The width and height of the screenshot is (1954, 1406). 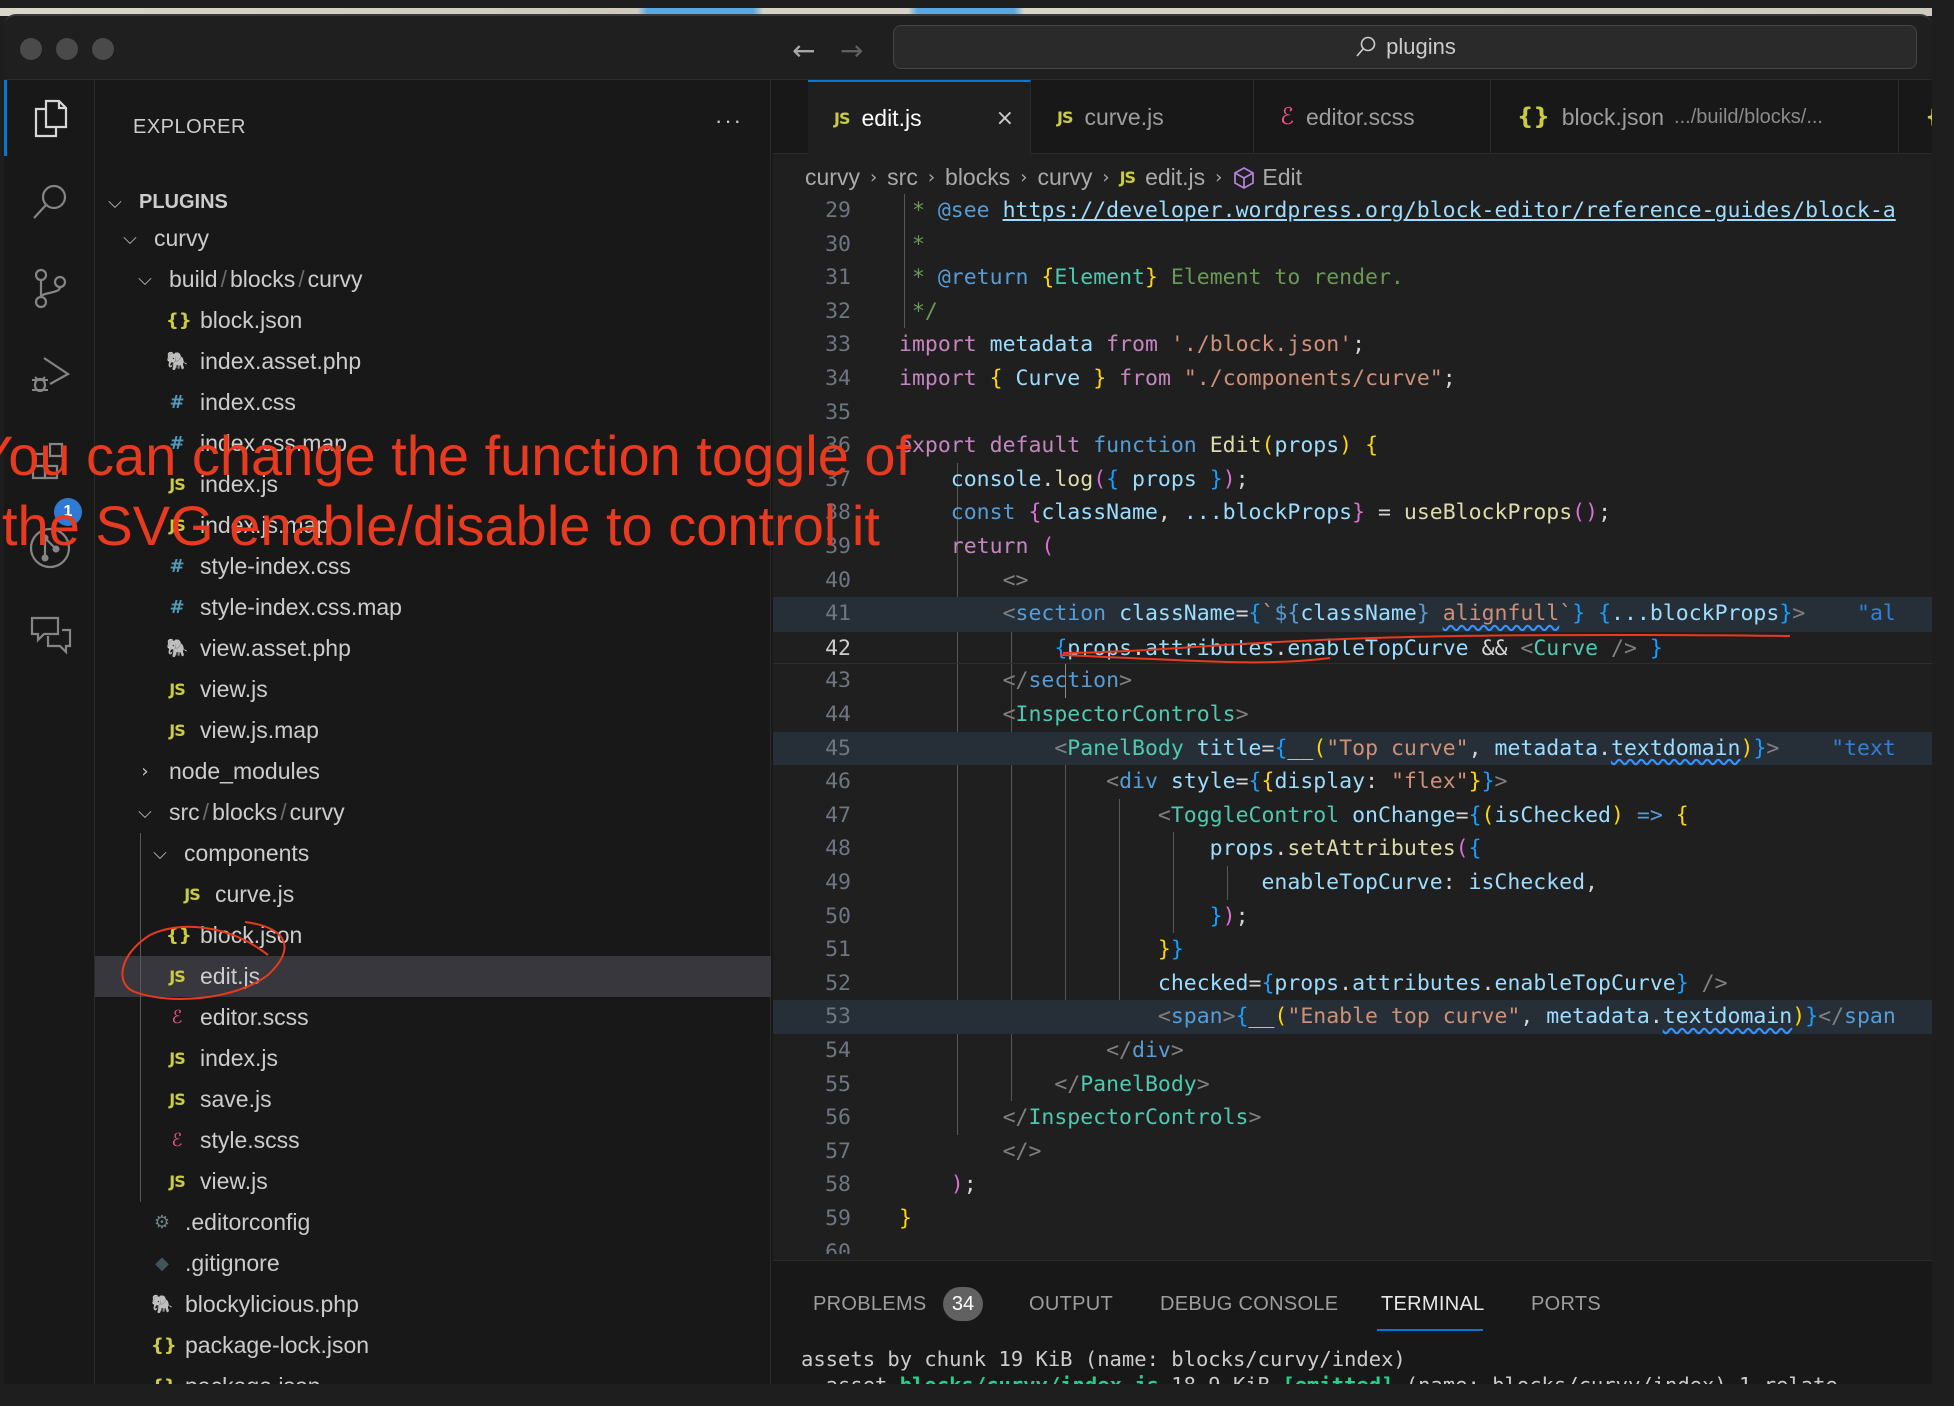 What do you see at coordinates (49, 732) in the screenshot?
I see `activity-bar: 1` at bounding box center [49, 732].